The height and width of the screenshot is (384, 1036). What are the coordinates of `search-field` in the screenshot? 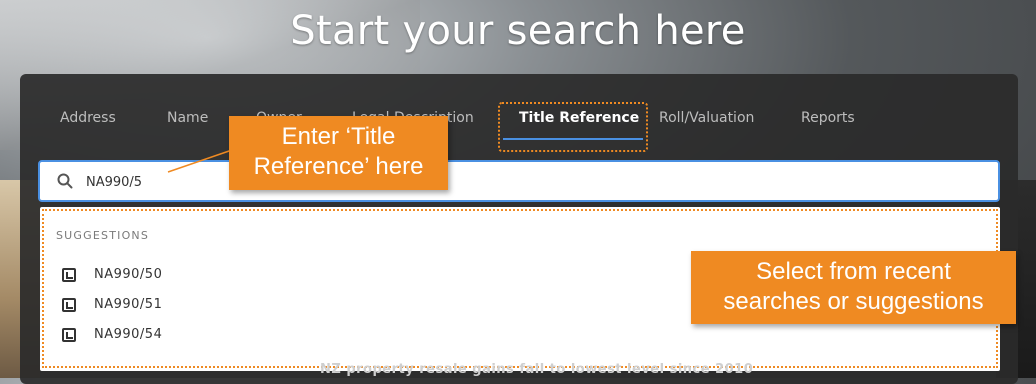 It's located at (519, 181).